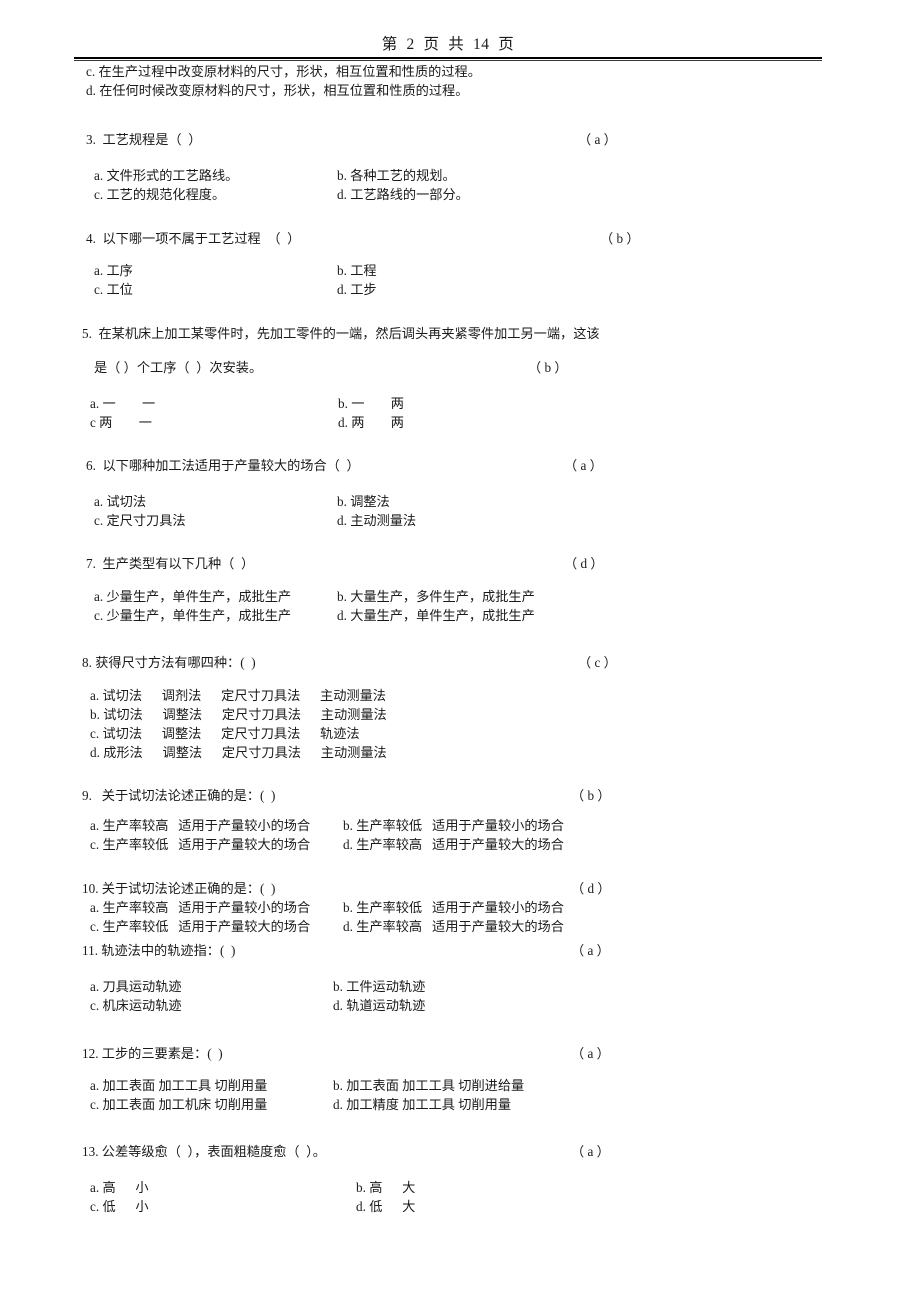 The height and width of the screenshot is (1300, 920). Describe the element at coordinates (152, 1053) in the screenshot. I see `question-12-stem: 12. 工步的三要素是：( )` at that location.